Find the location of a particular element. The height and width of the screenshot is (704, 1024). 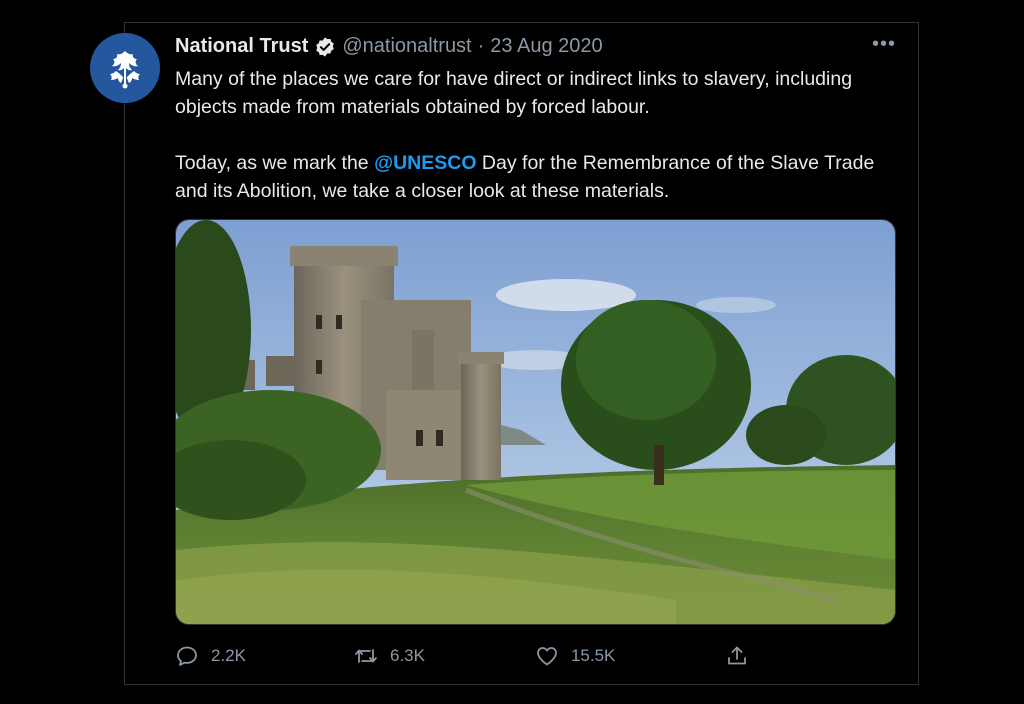

reply-icon is located at coordinates (187, 656).